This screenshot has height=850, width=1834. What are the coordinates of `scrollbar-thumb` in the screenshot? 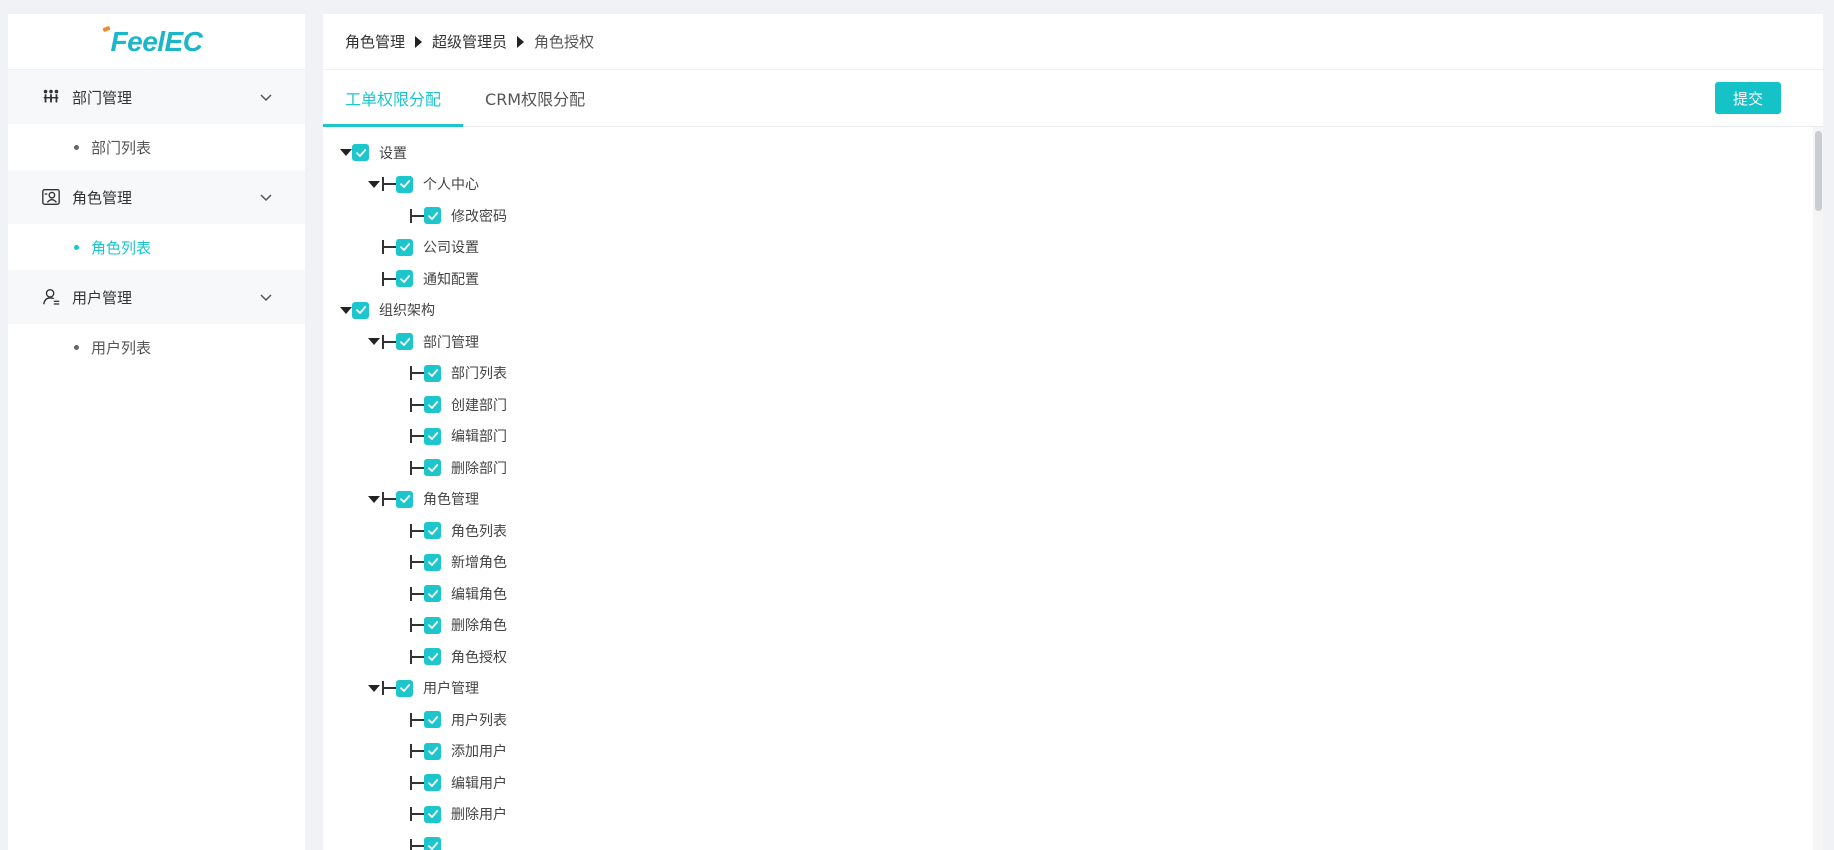 It's located at (1818, 171).